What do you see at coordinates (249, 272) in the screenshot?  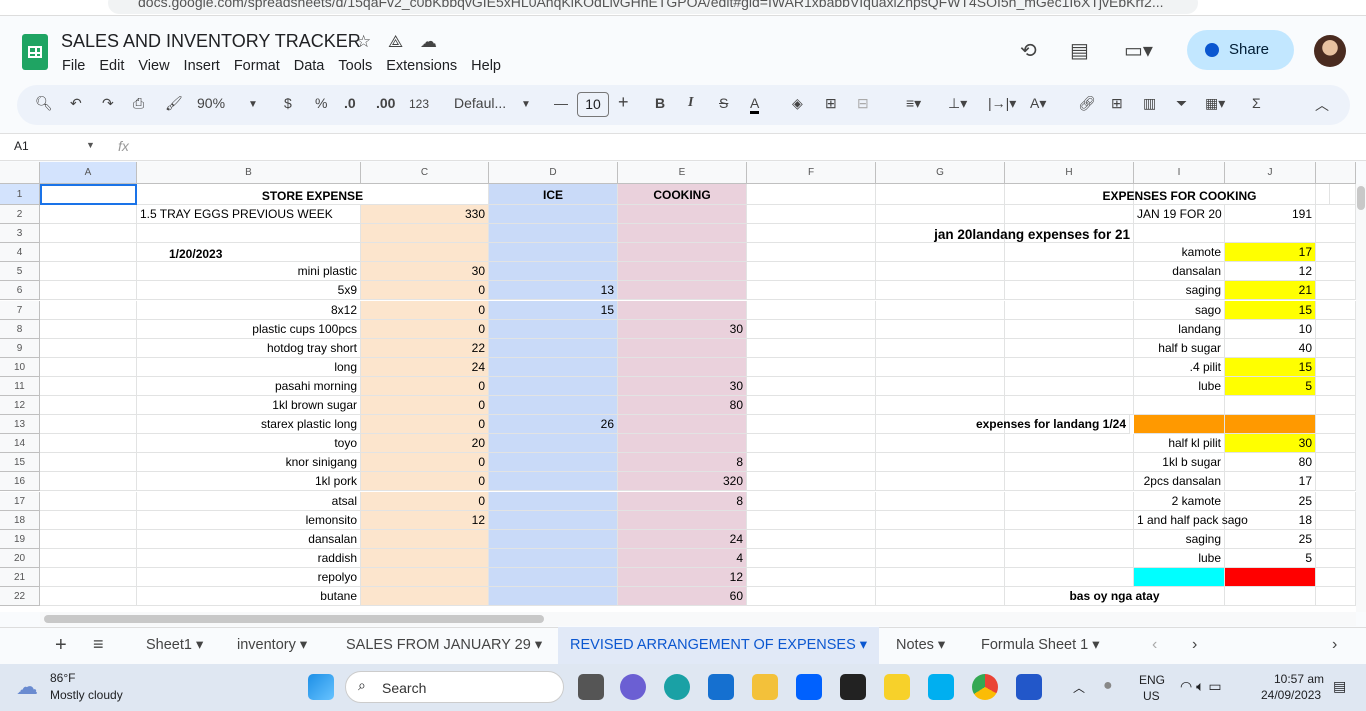 I see `cell-b5: mini plastic` at bounding box center [249, 272].